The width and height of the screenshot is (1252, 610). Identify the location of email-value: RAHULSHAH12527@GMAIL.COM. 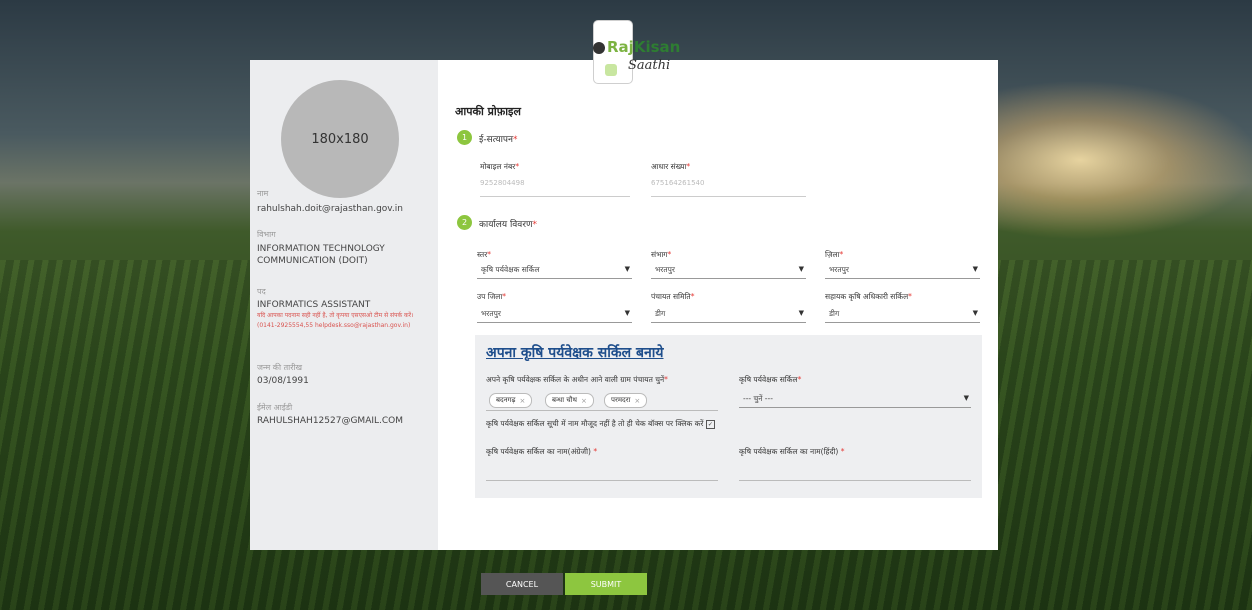
(330, 421).